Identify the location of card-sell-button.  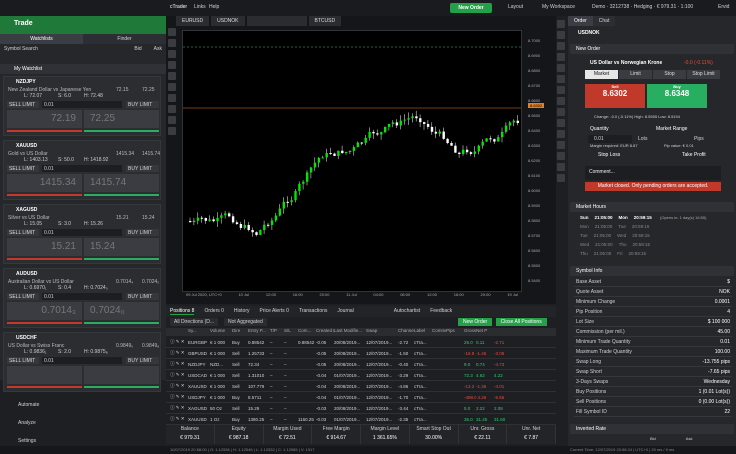
(44, 375).